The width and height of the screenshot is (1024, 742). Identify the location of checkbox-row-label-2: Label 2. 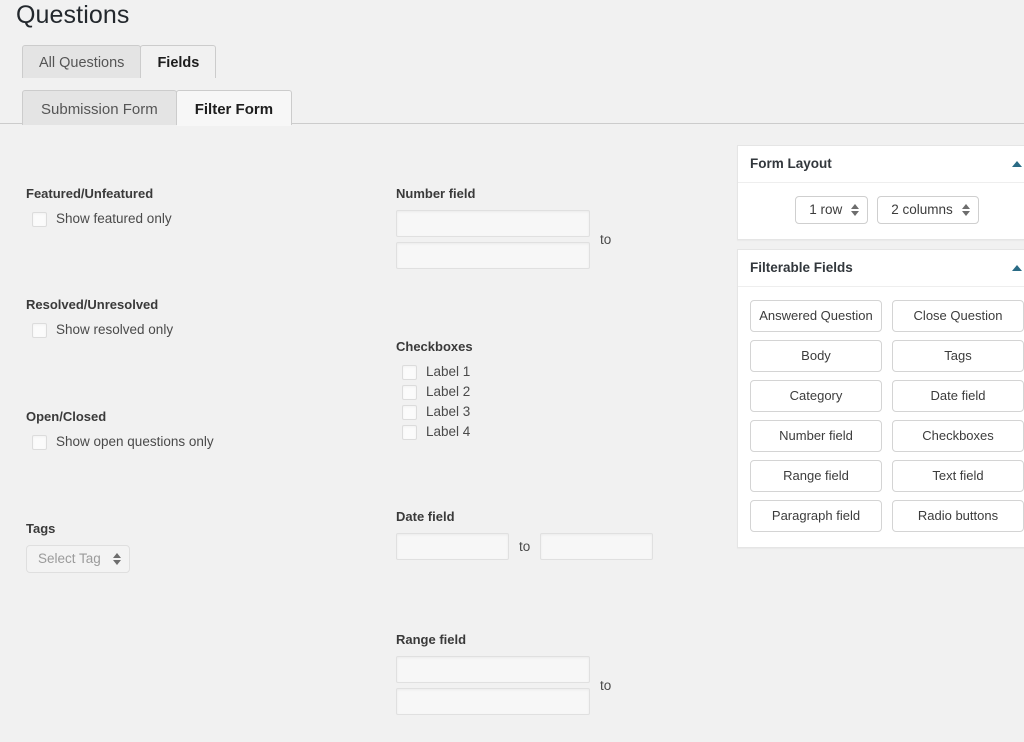
(437, 392).